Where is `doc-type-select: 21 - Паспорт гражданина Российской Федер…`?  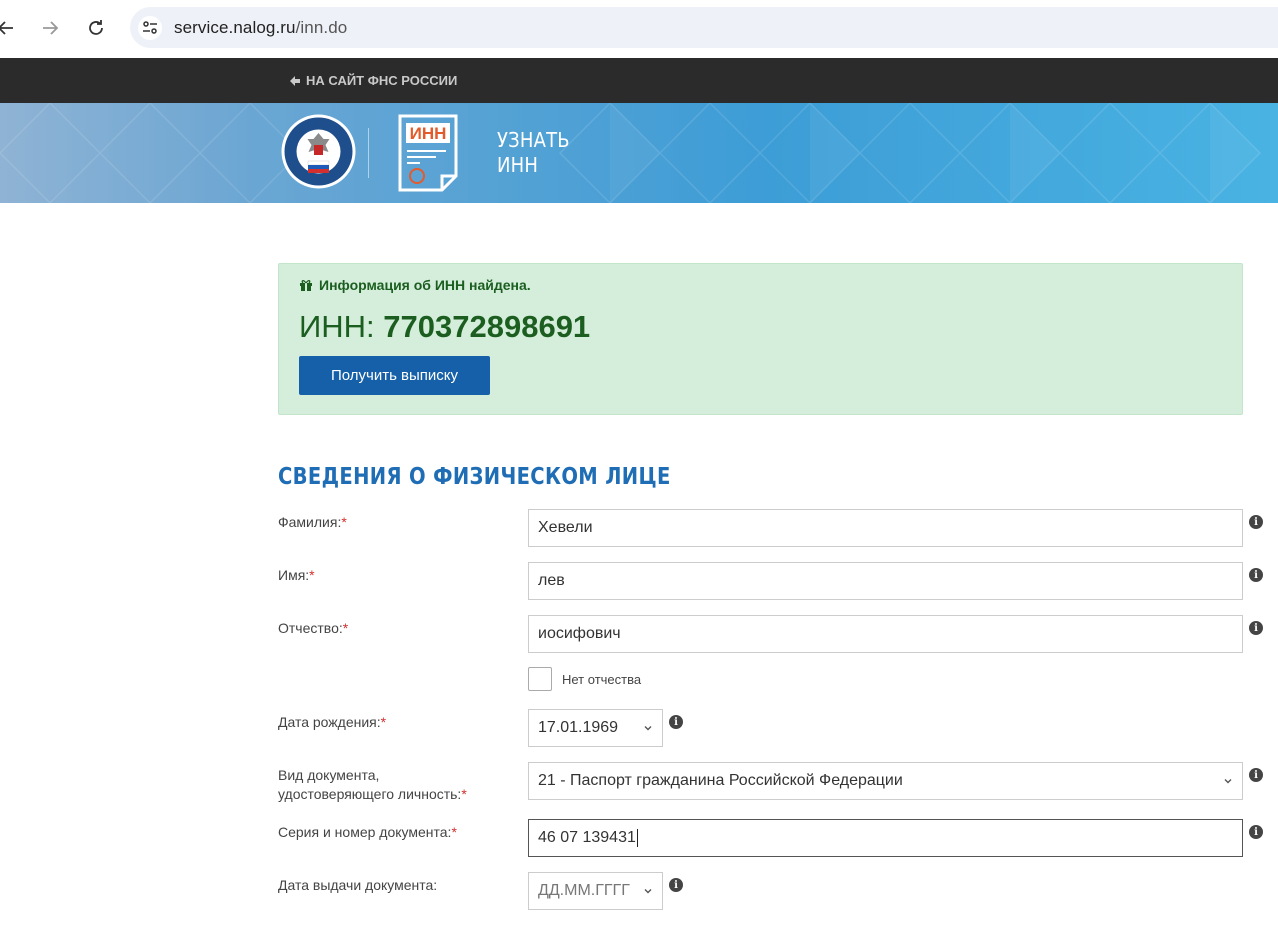
doc-type-select: 21 - Паспорт гражданина Российской Федер… is located at coordinates (885, 781).